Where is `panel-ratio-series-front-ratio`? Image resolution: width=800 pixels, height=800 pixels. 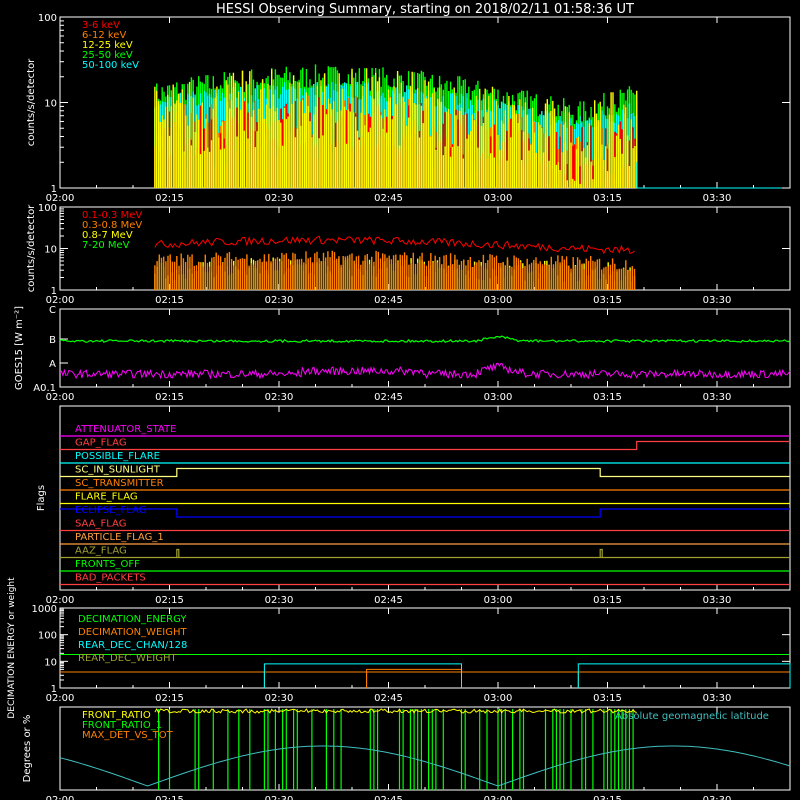 panel-ratio-series-front-ratio is located at coordinates (395, 711).